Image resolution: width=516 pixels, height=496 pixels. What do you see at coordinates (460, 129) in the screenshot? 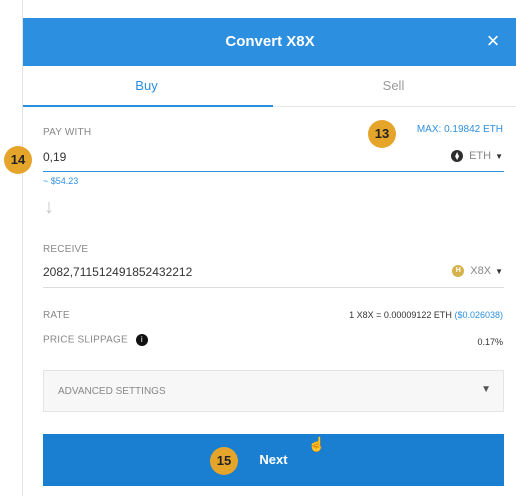
I see `max-amount-link: MAX: 0.19842 ETH` at bounding box center [460, 129].